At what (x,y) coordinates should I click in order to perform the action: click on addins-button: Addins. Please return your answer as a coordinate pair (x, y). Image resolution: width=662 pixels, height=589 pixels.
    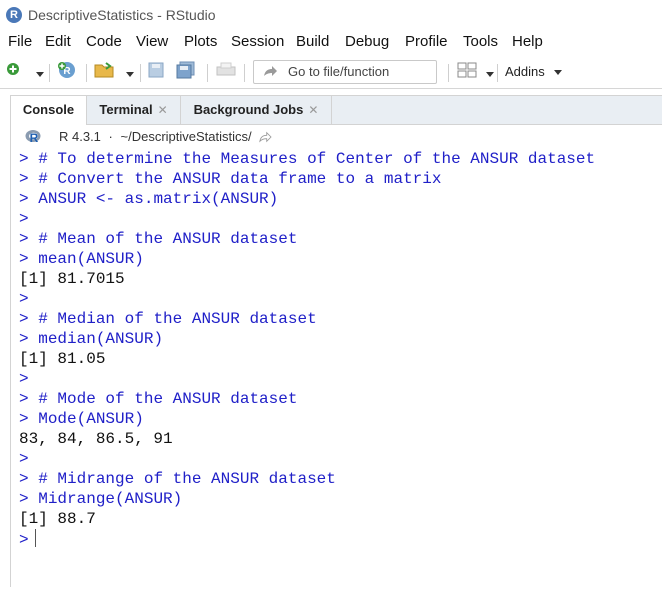
    Looking at the image, I should click on (534, 71).